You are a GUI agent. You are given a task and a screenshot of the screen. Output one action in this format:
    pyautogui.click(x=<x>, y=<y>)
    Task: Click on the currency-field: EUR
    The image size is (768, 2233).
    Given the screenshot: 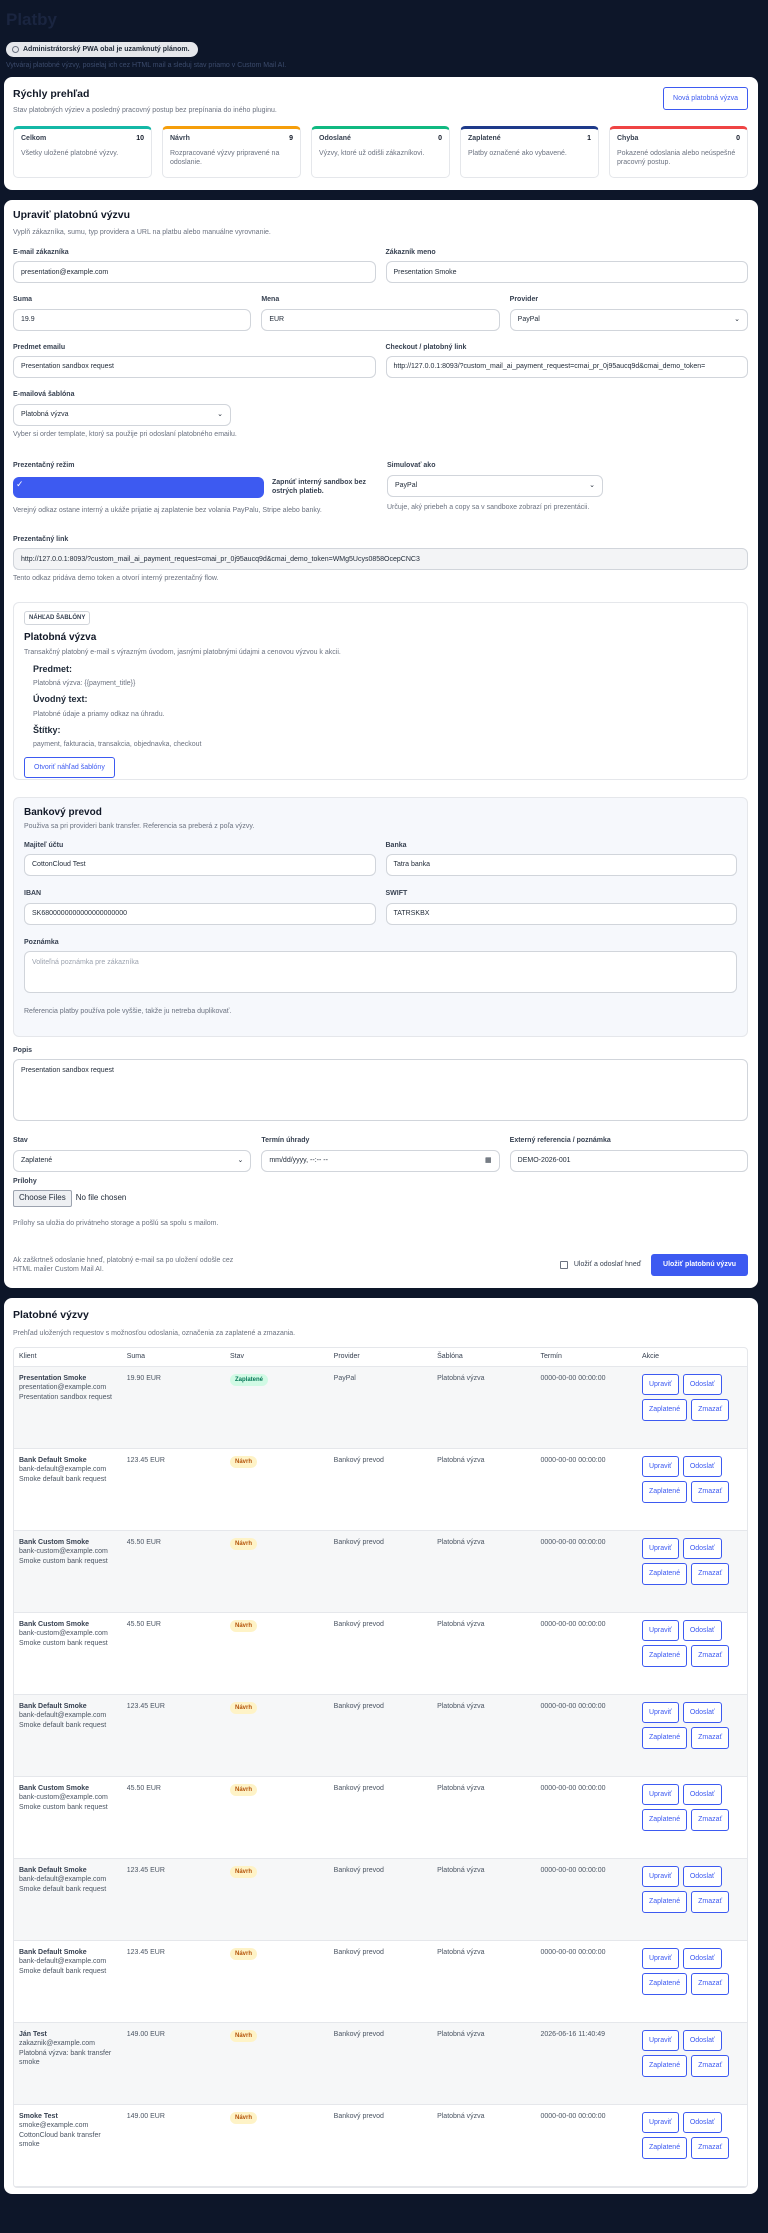 What is the action you would take?
    pyautogui.click(x=380, y=319)
    